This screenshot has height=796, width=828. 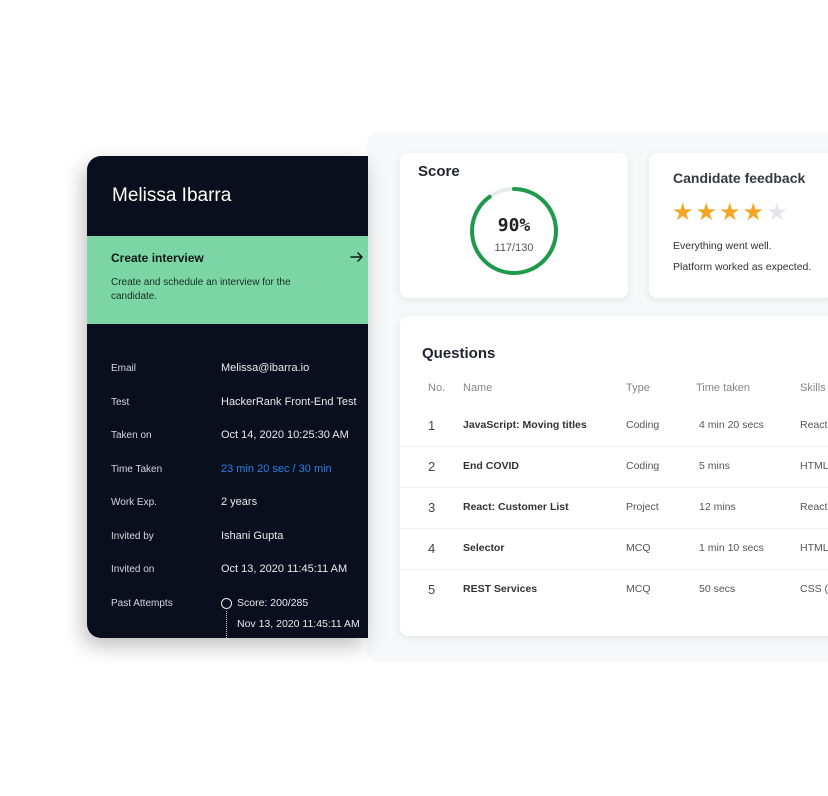 What do you see at coordinates (272, 603) in the screenshot?
I see `past-attempt-score: Score: 200/285` at bounding box center [272, 603].